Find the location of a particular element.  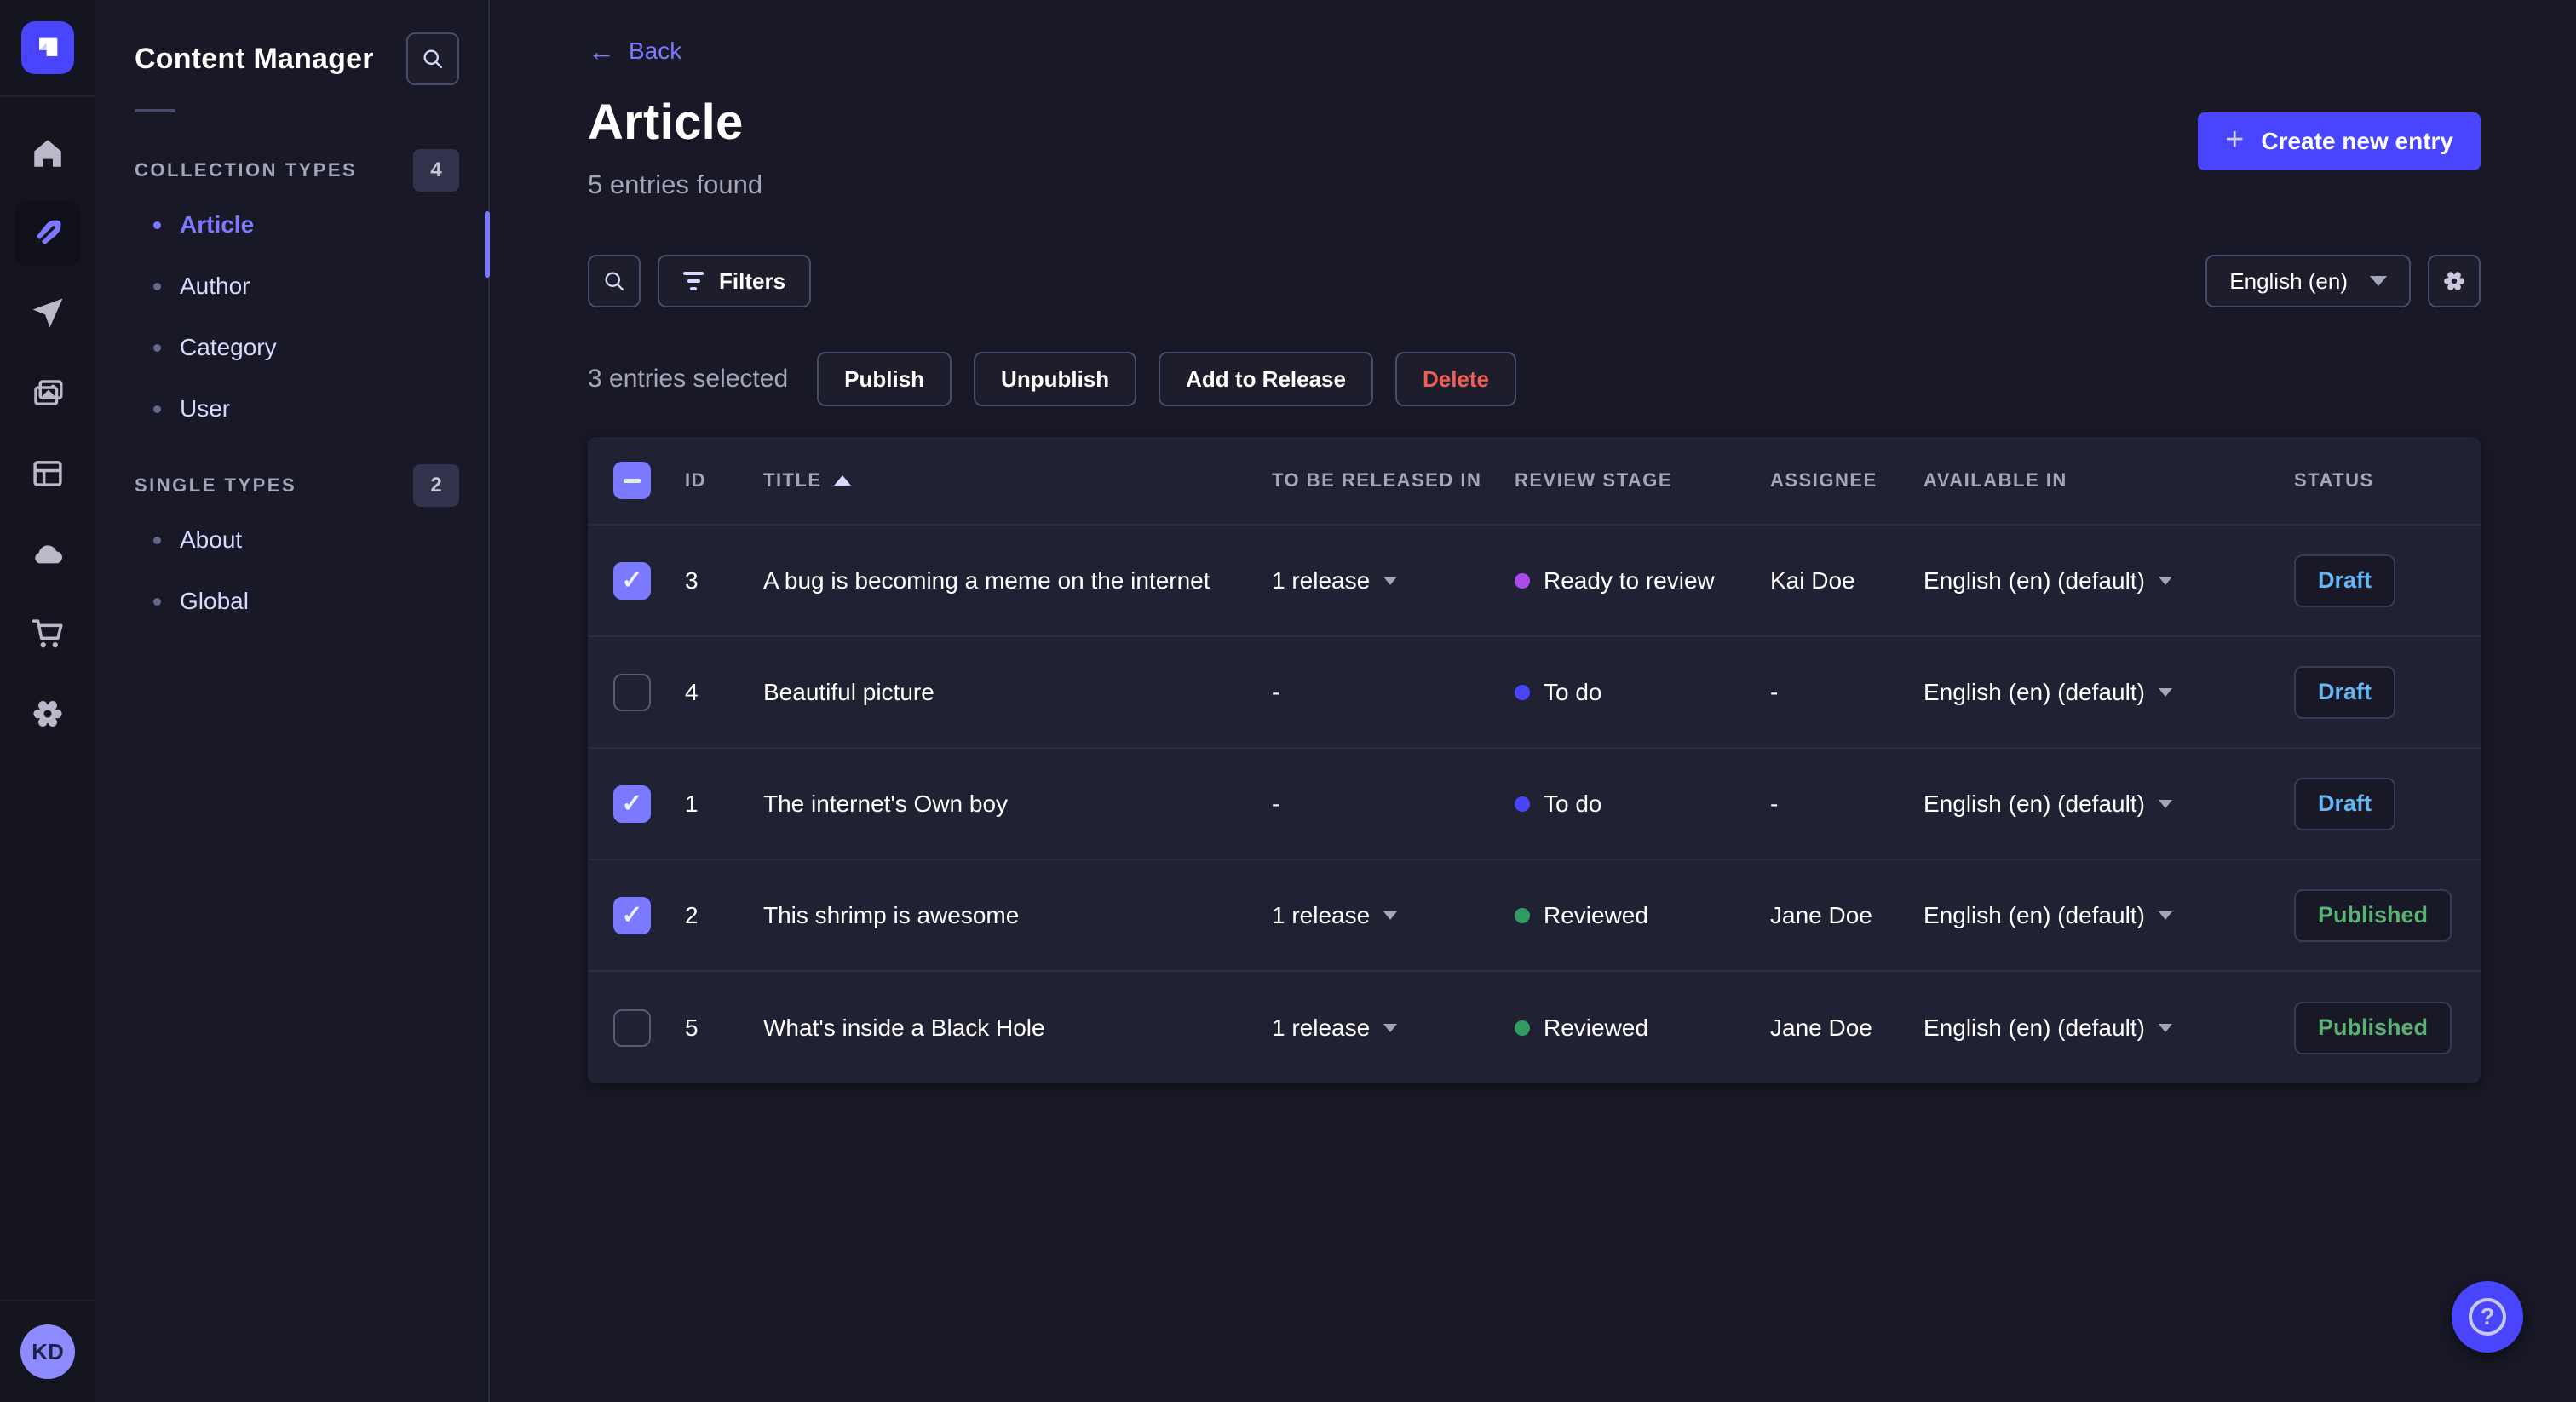

column-header-id: ID is located at coordinates (724, 480).